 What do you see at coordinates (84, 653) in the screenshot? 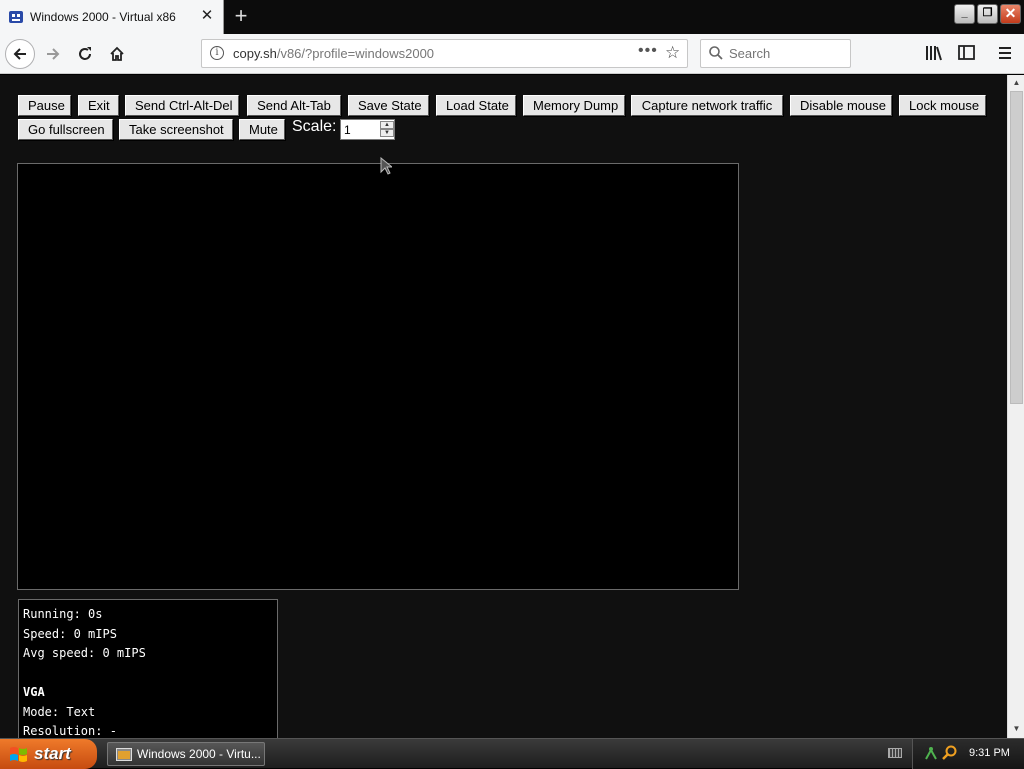
I see `stat-avg-speed: Avg speed: 0 mIPS` at bounding box center [84, 653].